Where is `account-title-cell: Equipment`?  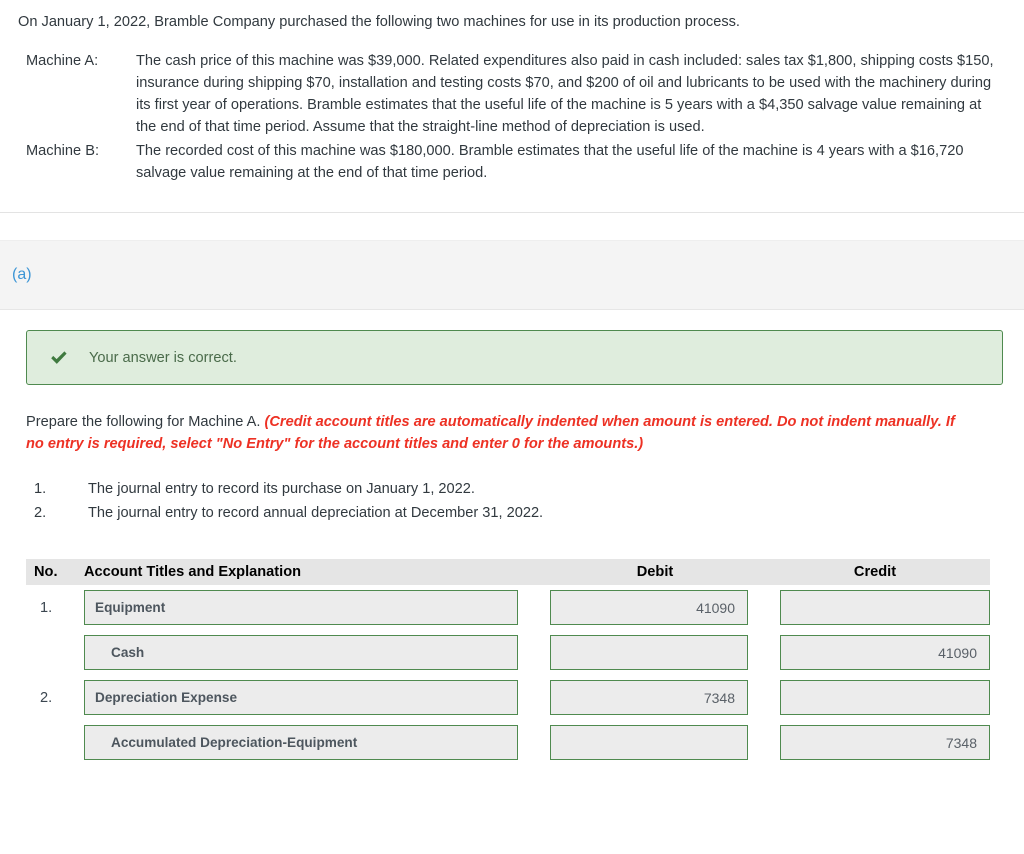 account-title-cell: Equipment is located at coordinates (317, 607).